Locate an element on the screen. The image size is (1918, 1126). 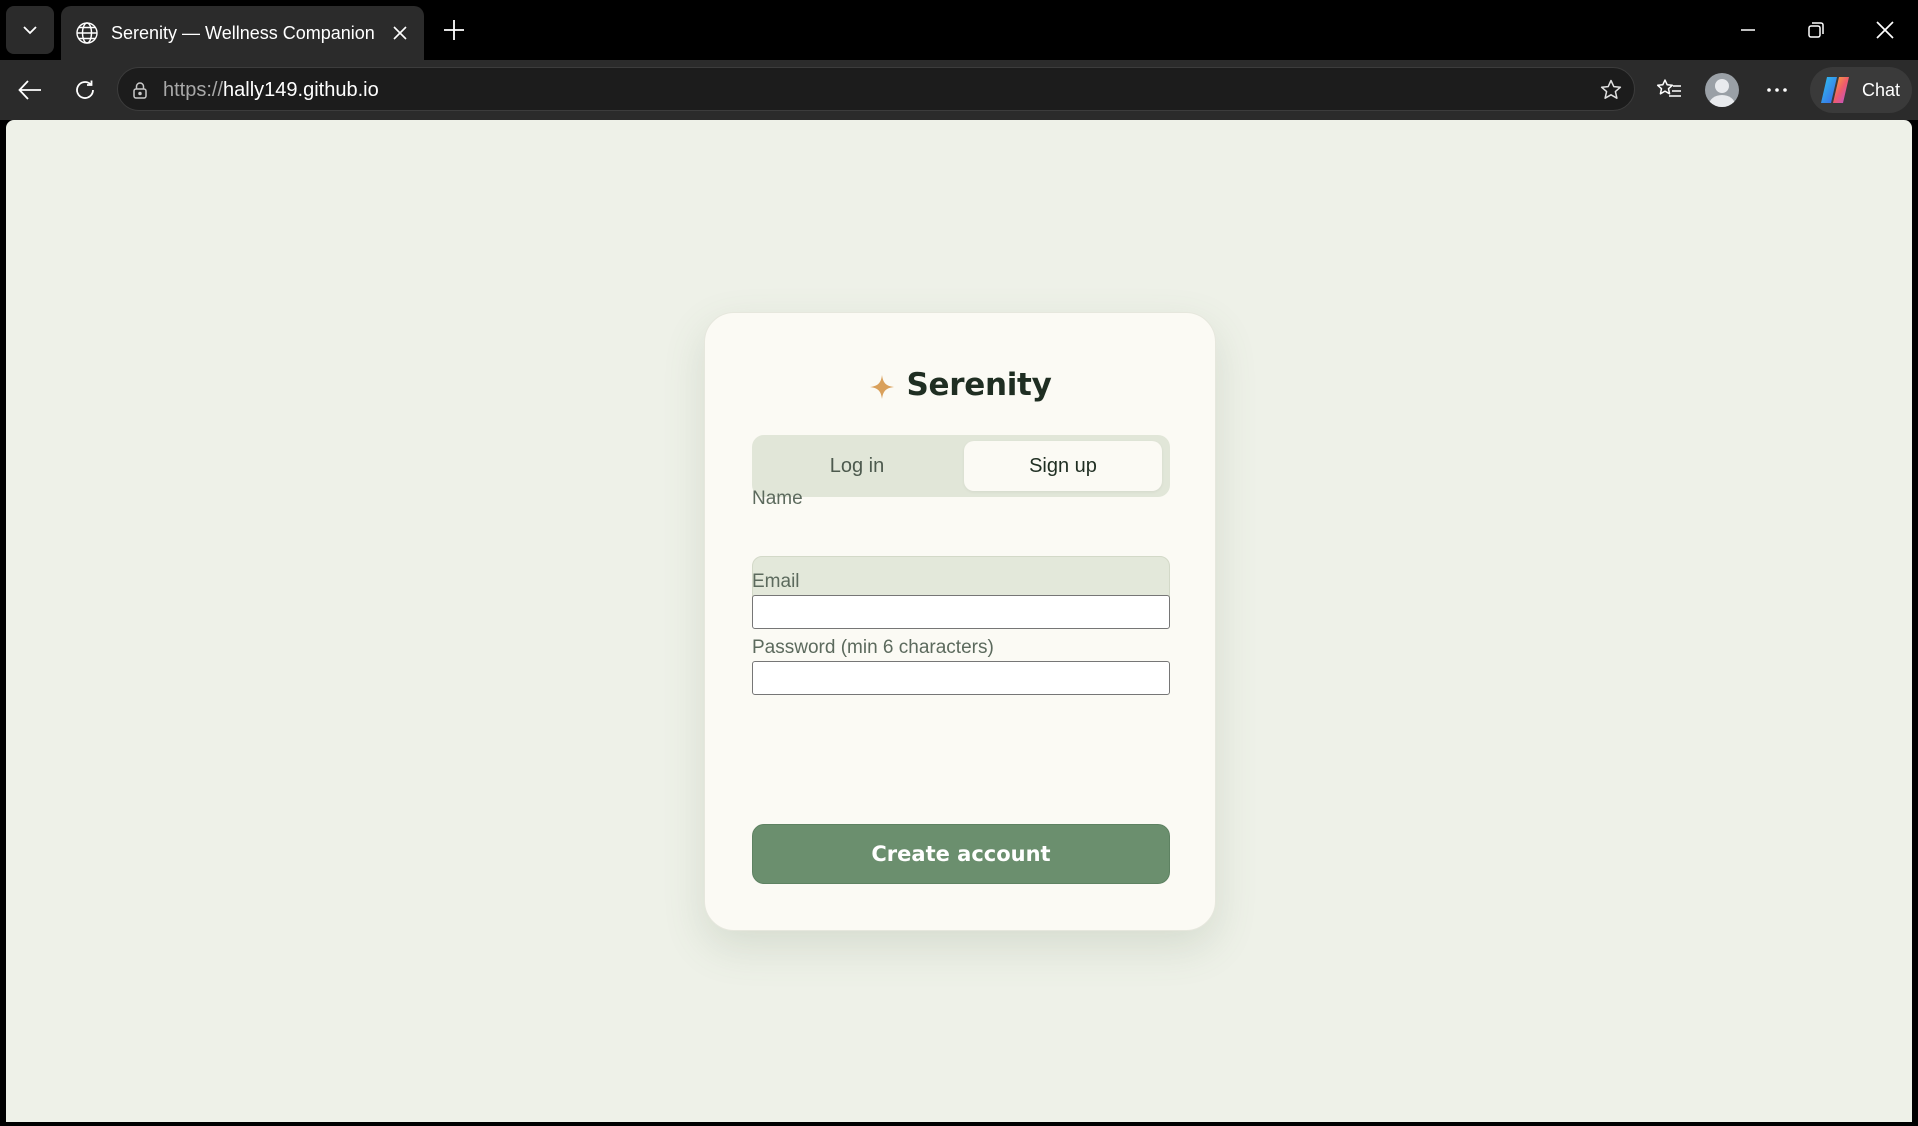
lock-icon is located at coordinates (140, 90).